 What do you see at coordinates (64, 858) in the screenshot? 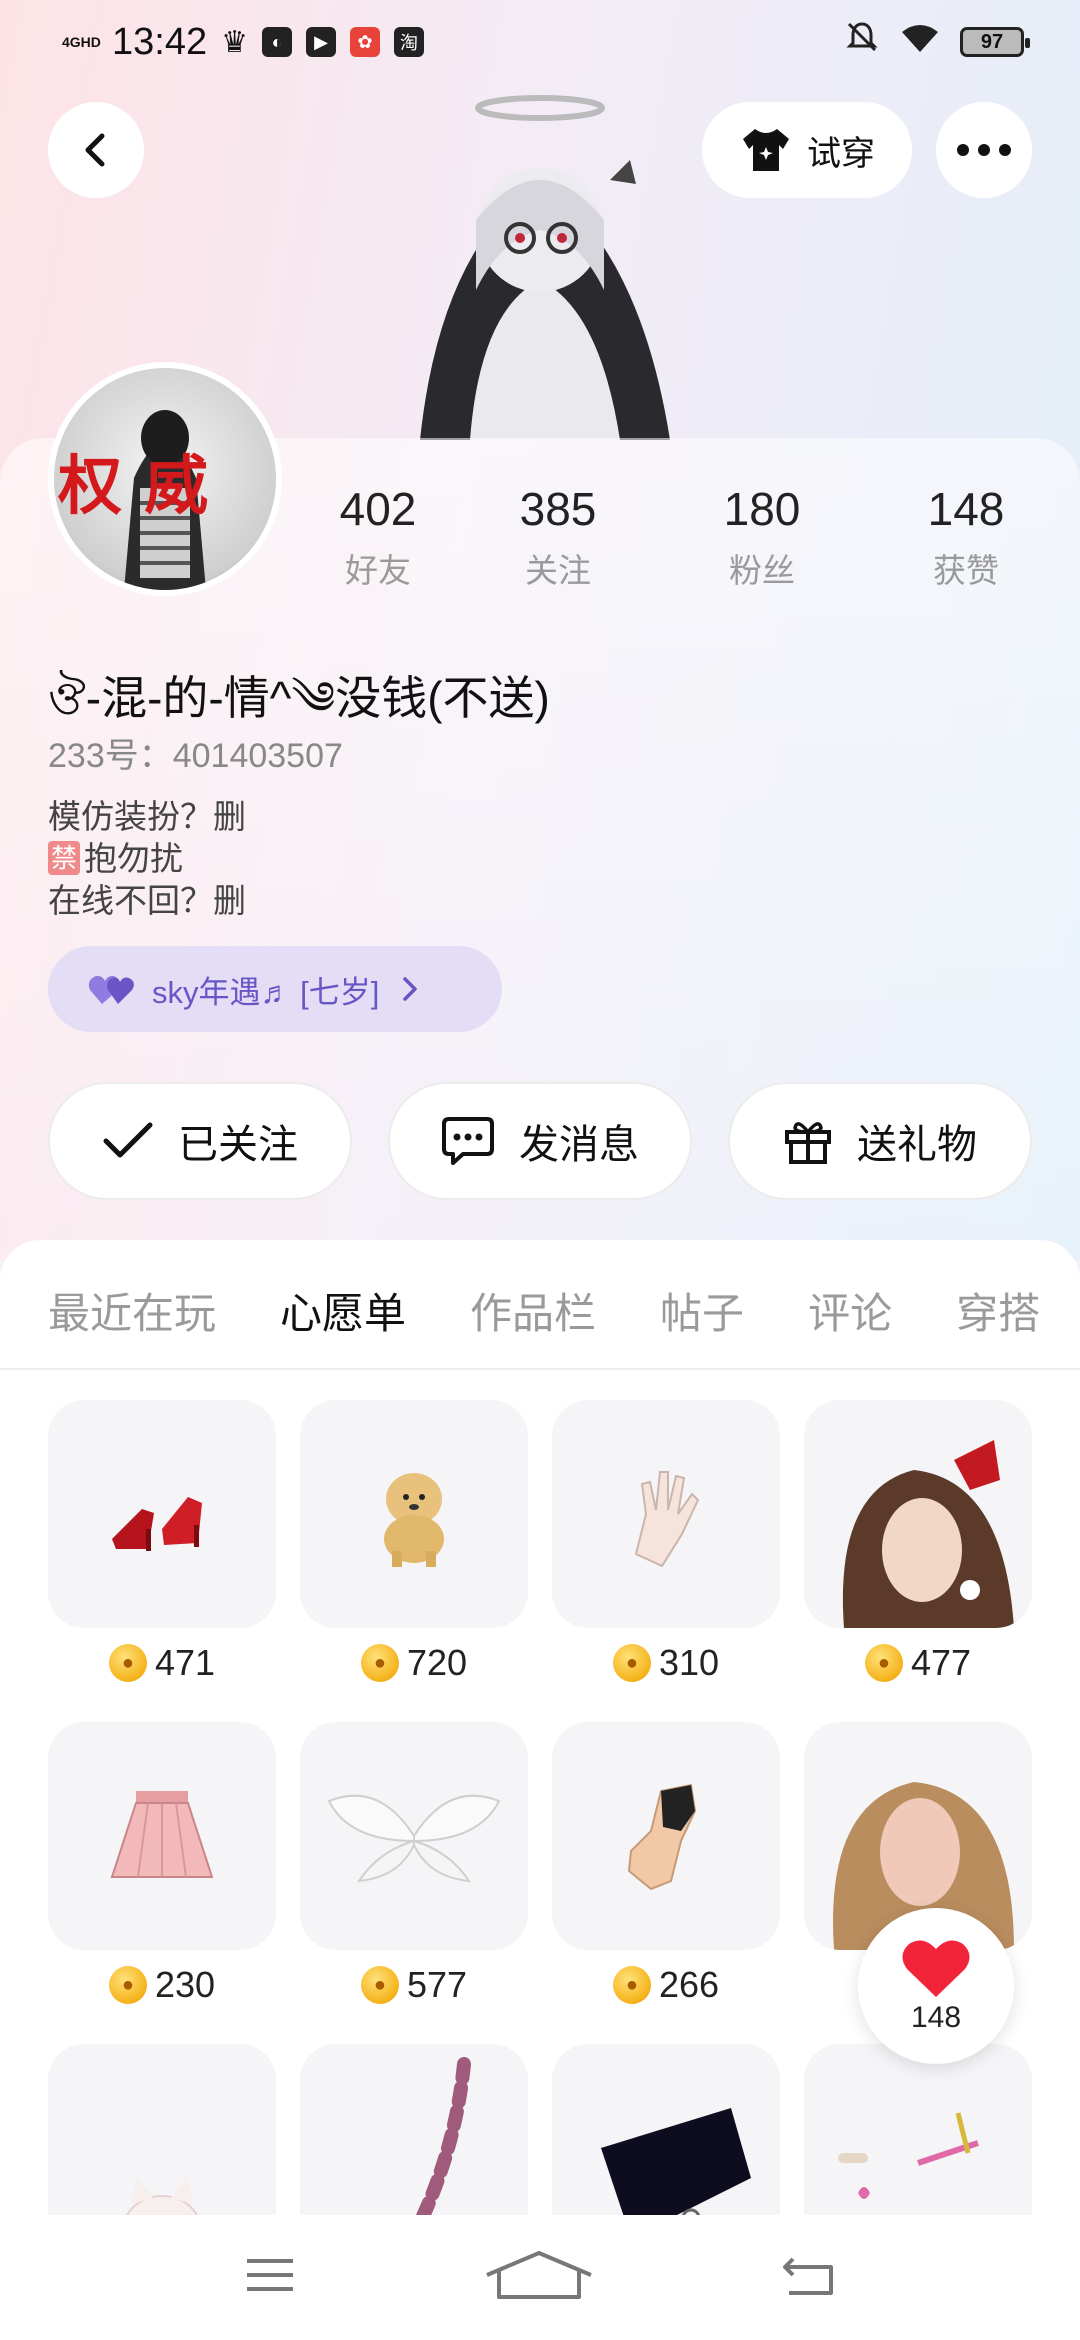
I see `bio-tag: 禁` at bounding box center [64, 858].